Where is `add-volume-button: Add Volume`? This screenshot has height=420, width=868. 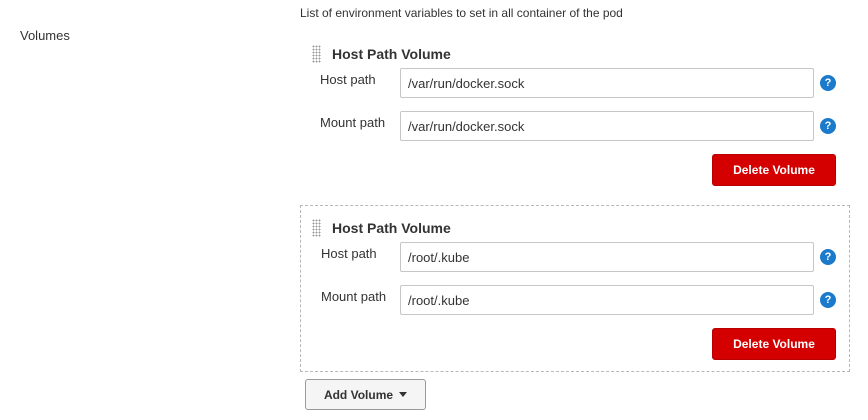 add-volume-button: Add Volume is located at coordinates (365, 394).